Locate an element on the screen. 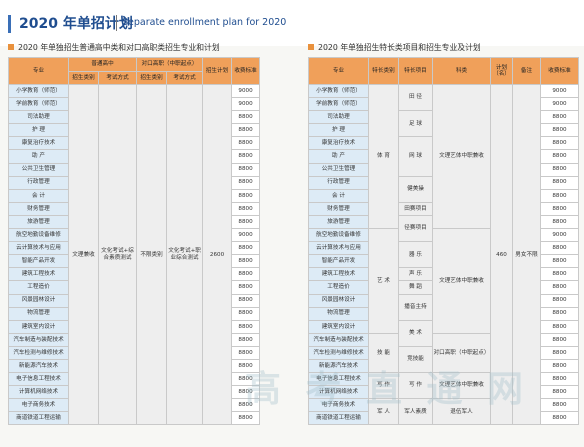 The width and height of the screenshot is (584, 447). major-name-cell: 康复治疗技术 is located at coordinates (338, 143).